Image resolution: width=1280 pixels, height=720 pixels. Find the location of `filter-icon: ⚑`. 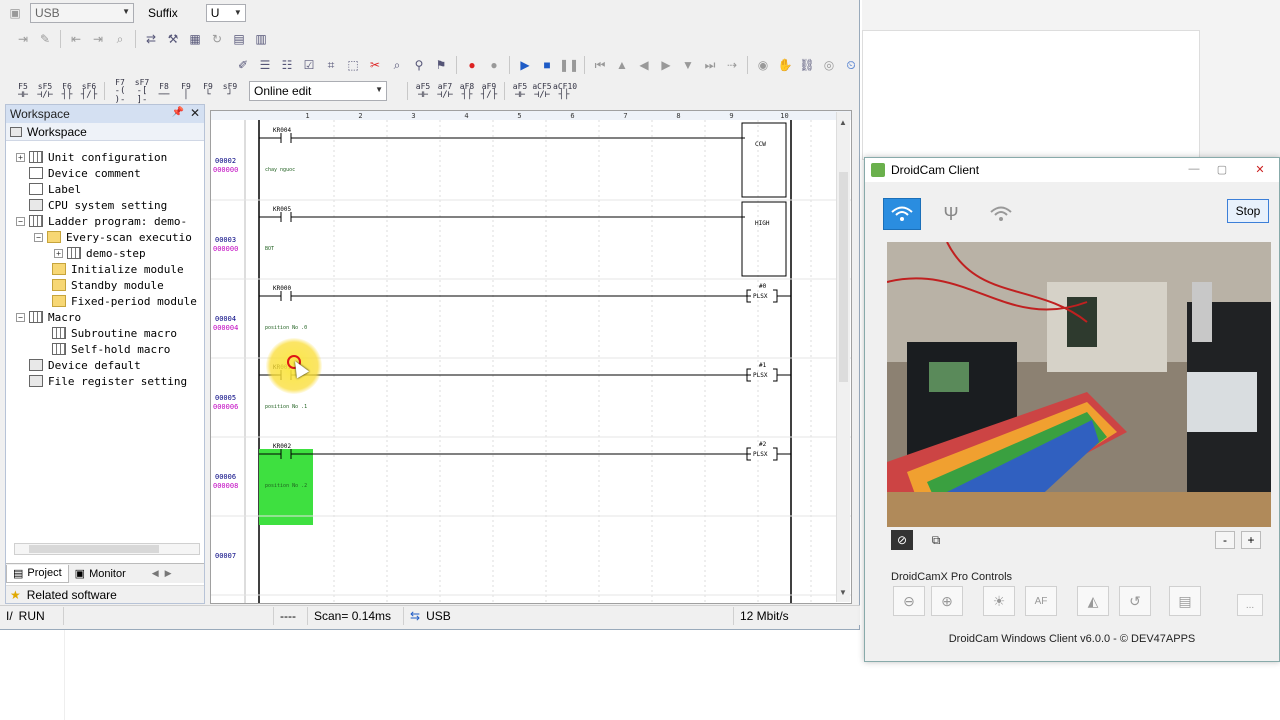

filter-icon: ⚑ is located at coordinates (441, 65).